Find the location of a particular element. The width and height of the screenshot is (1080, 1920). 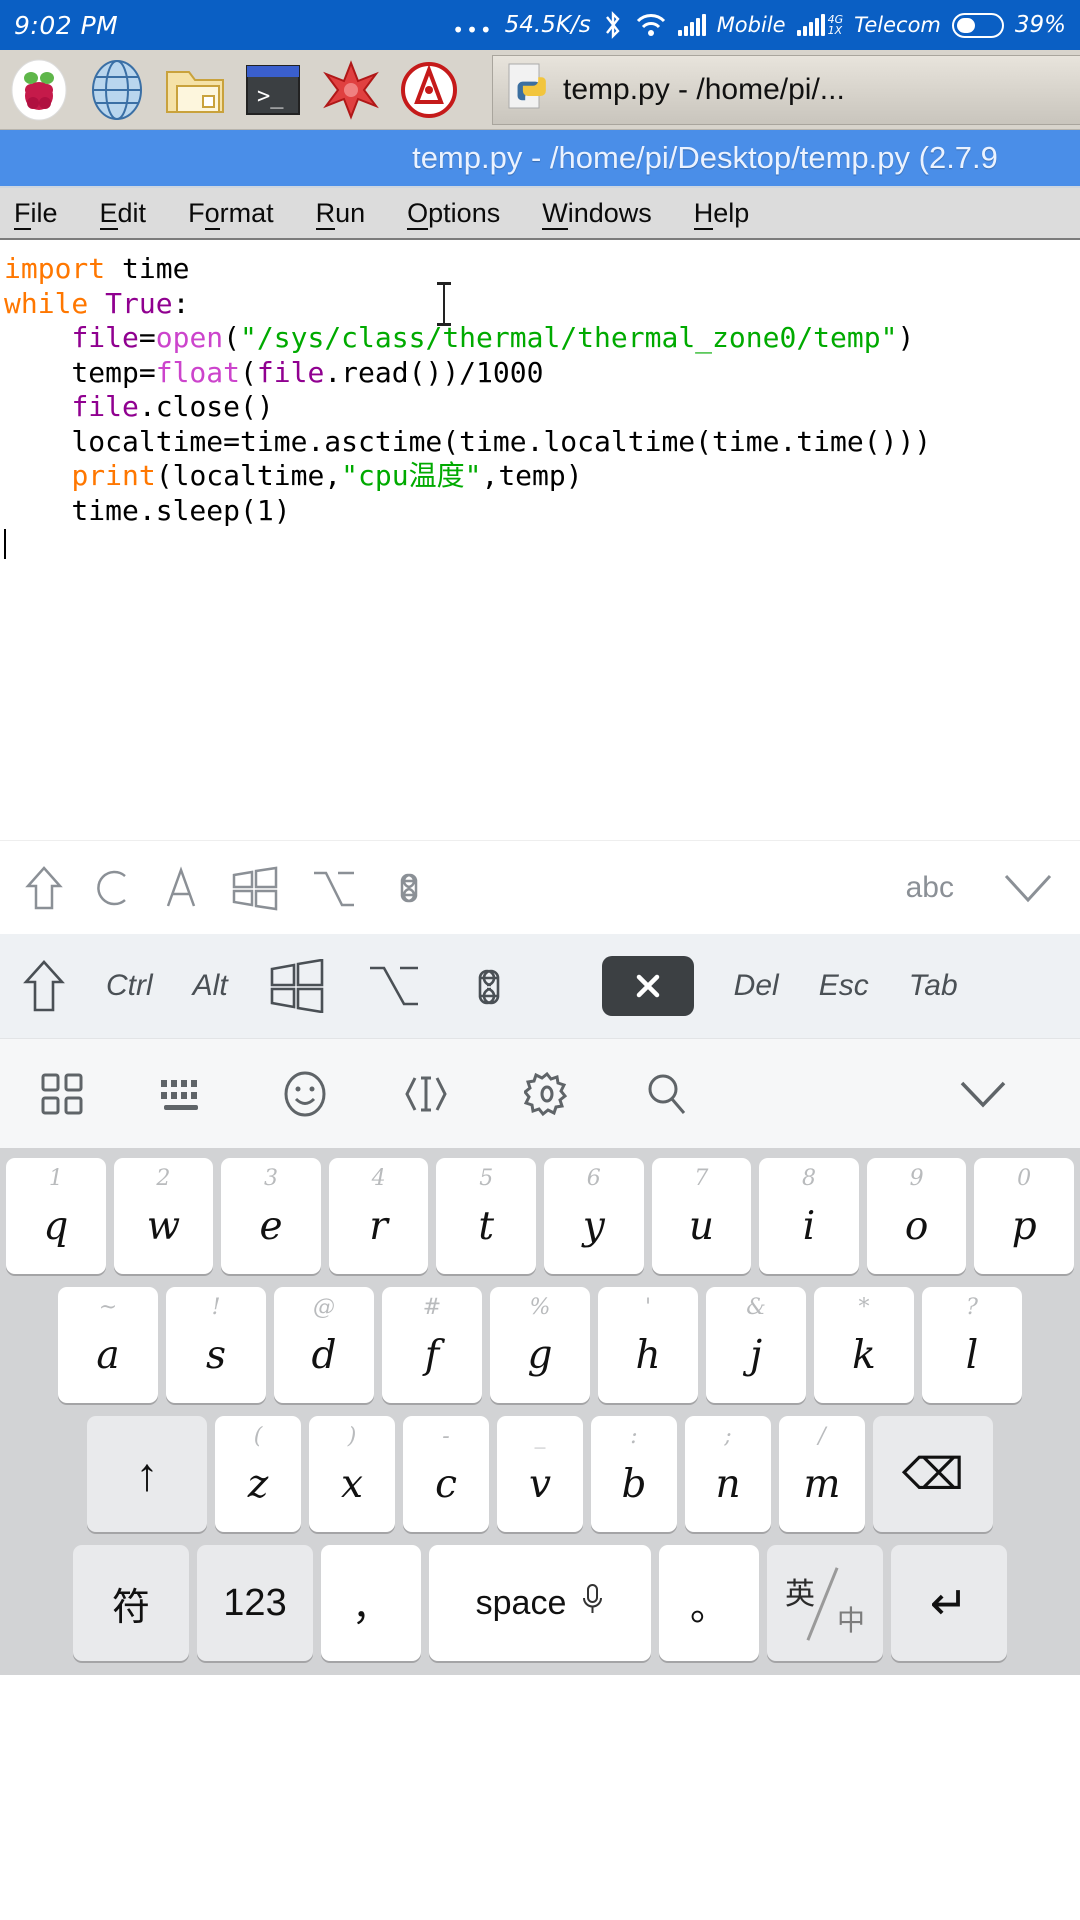

tab-key: Tab is located at coordinates (933, 986).